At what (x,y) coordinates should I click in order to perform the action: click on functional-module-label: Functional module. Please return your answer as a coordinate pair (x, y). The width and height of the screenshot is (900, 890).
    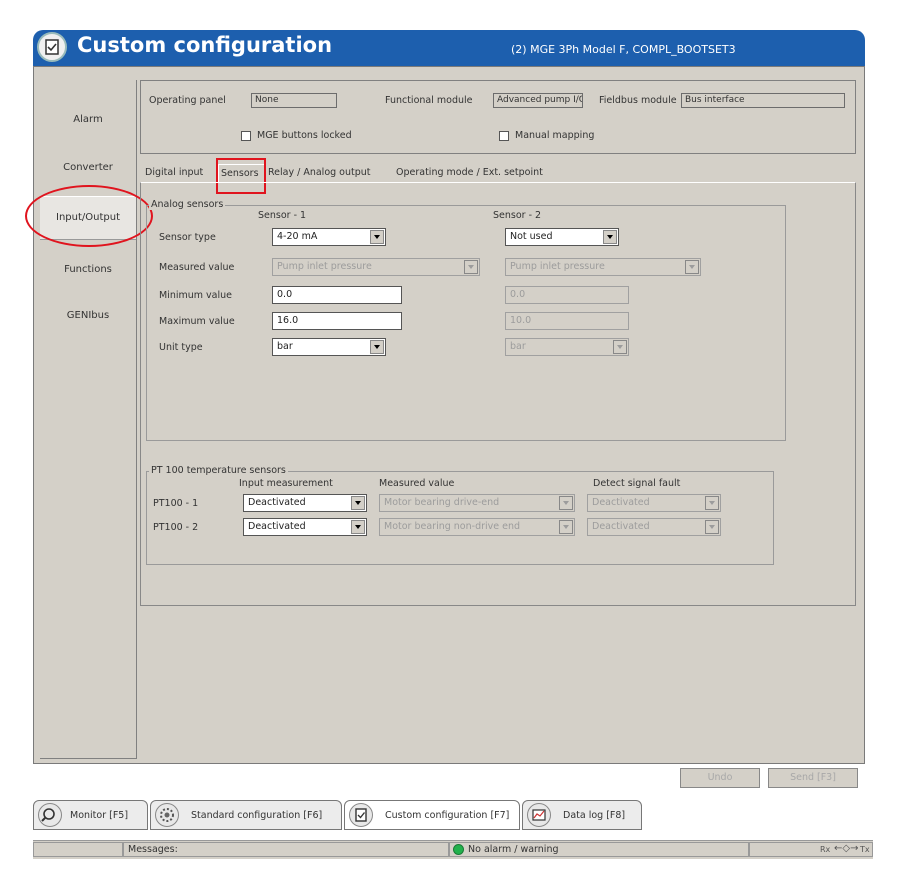
    Looking at the image, I should click on (429, 100).